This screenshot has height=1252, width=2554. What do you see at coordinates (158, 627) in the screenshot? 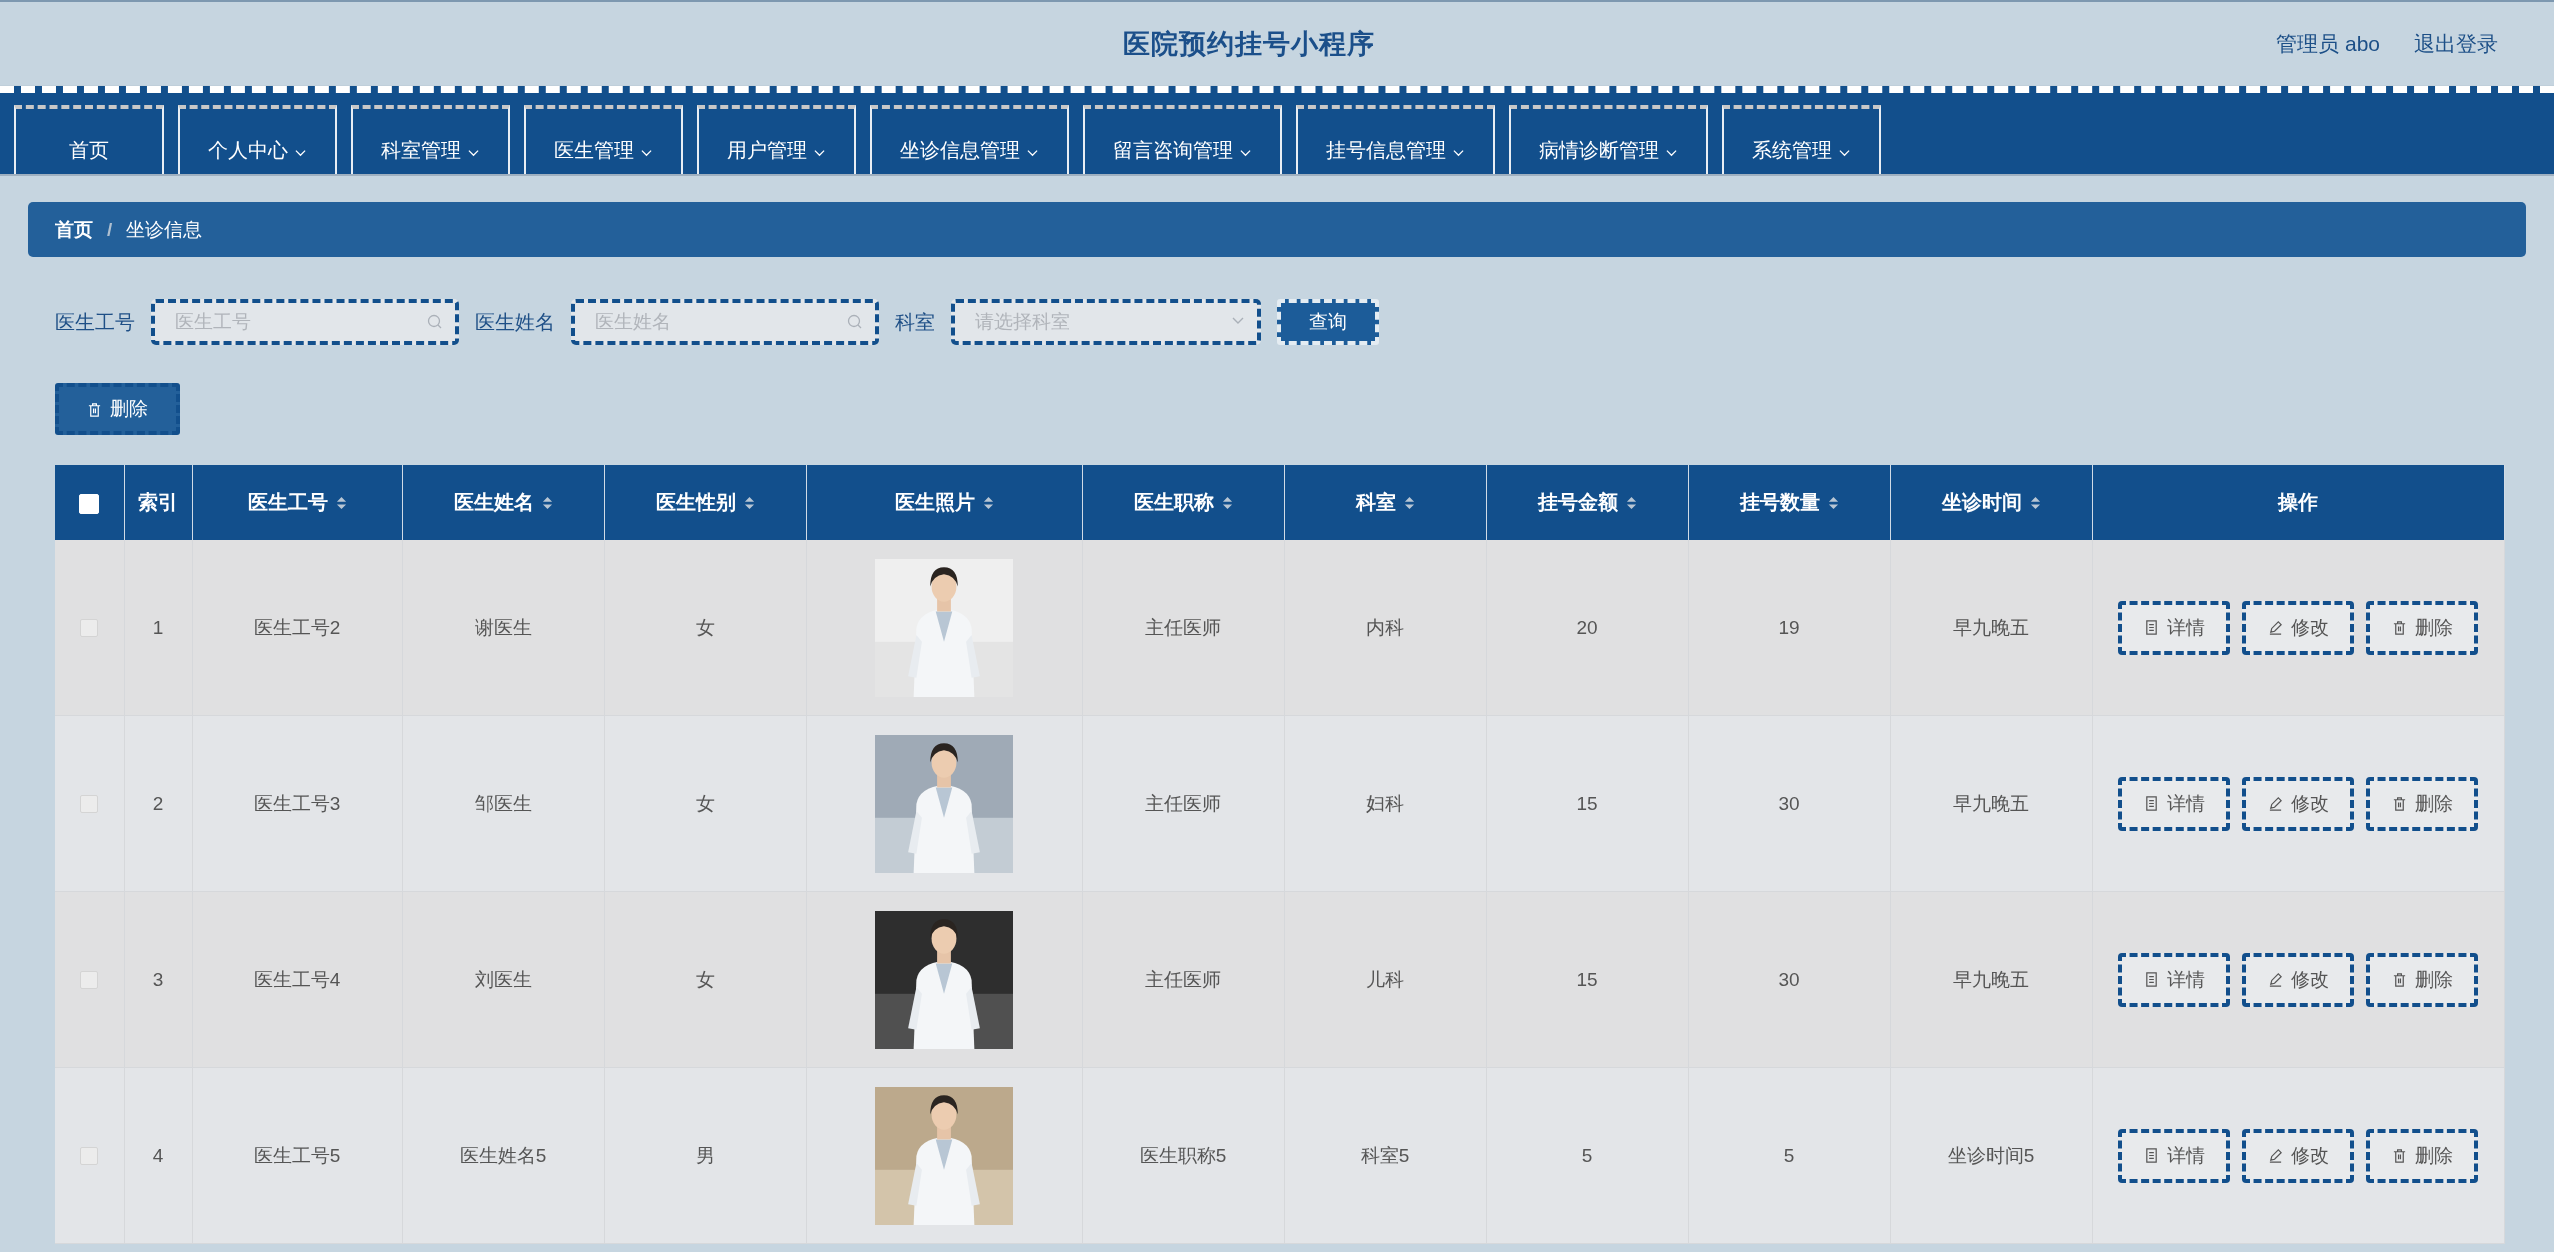
I see `table-cell: 1` at bounding box center [158, 627].